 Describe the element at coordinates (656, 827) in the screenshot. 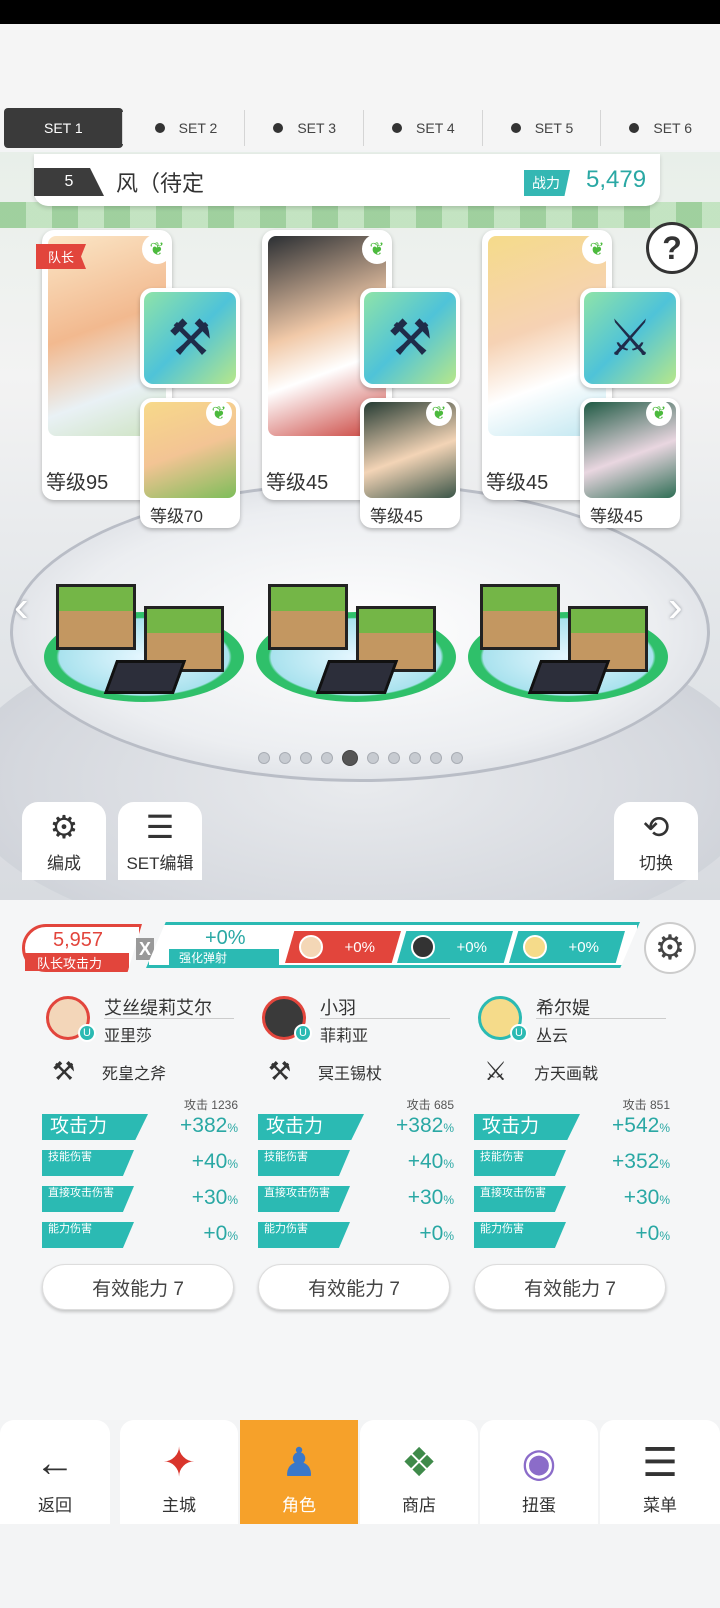

I see `swap-icon: ⟲` at that location.